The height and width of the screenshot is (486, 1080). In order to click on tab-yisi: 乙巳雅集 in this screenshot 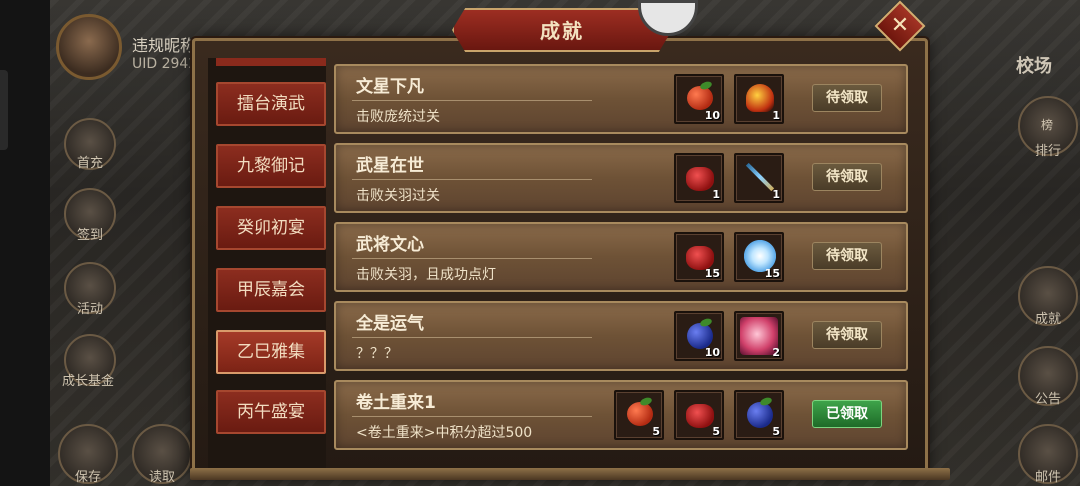, I will do `click(271, 352)`.